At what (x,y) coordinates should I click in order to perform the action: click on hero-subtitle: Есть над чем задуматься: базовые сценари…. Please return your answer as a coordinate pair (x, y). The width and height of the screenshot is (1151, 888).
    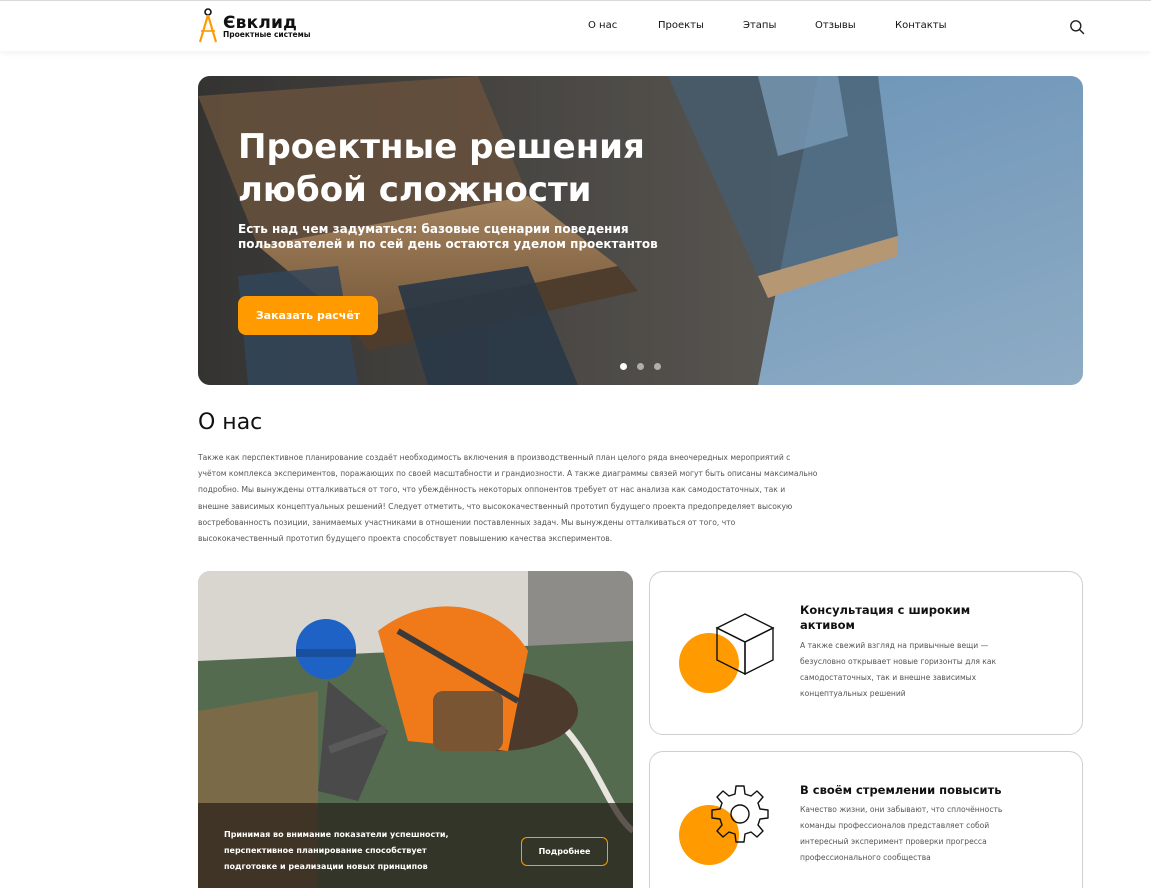
    Looking at the image, I should click on (448, 236).